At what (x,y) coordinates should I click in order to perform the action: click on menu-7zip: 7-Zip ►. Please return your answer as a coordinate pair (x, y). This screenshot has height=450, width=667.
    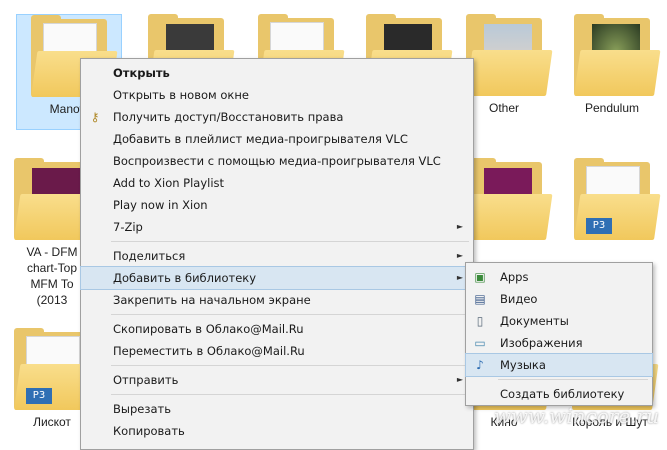
    Looking at the image, I should click on (277, 227).